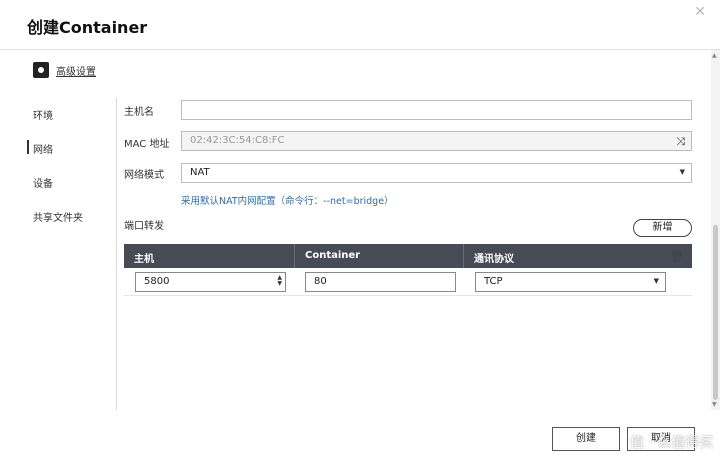 This screenshot has height=470, width=720. I want to click on header-host: 主机, so click(209, 256).